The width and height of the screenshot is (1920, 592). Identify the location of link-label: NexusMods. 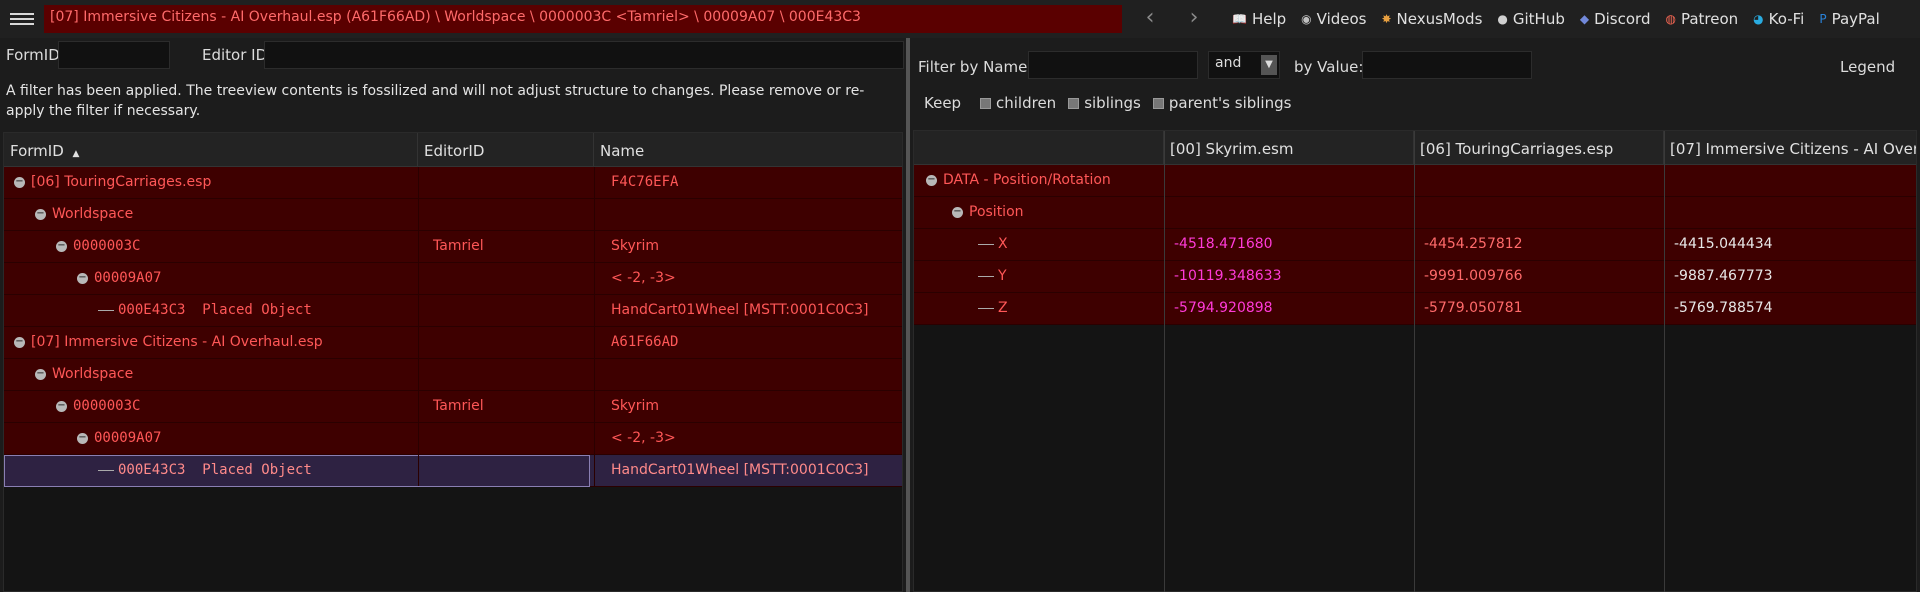
(1439, 19).